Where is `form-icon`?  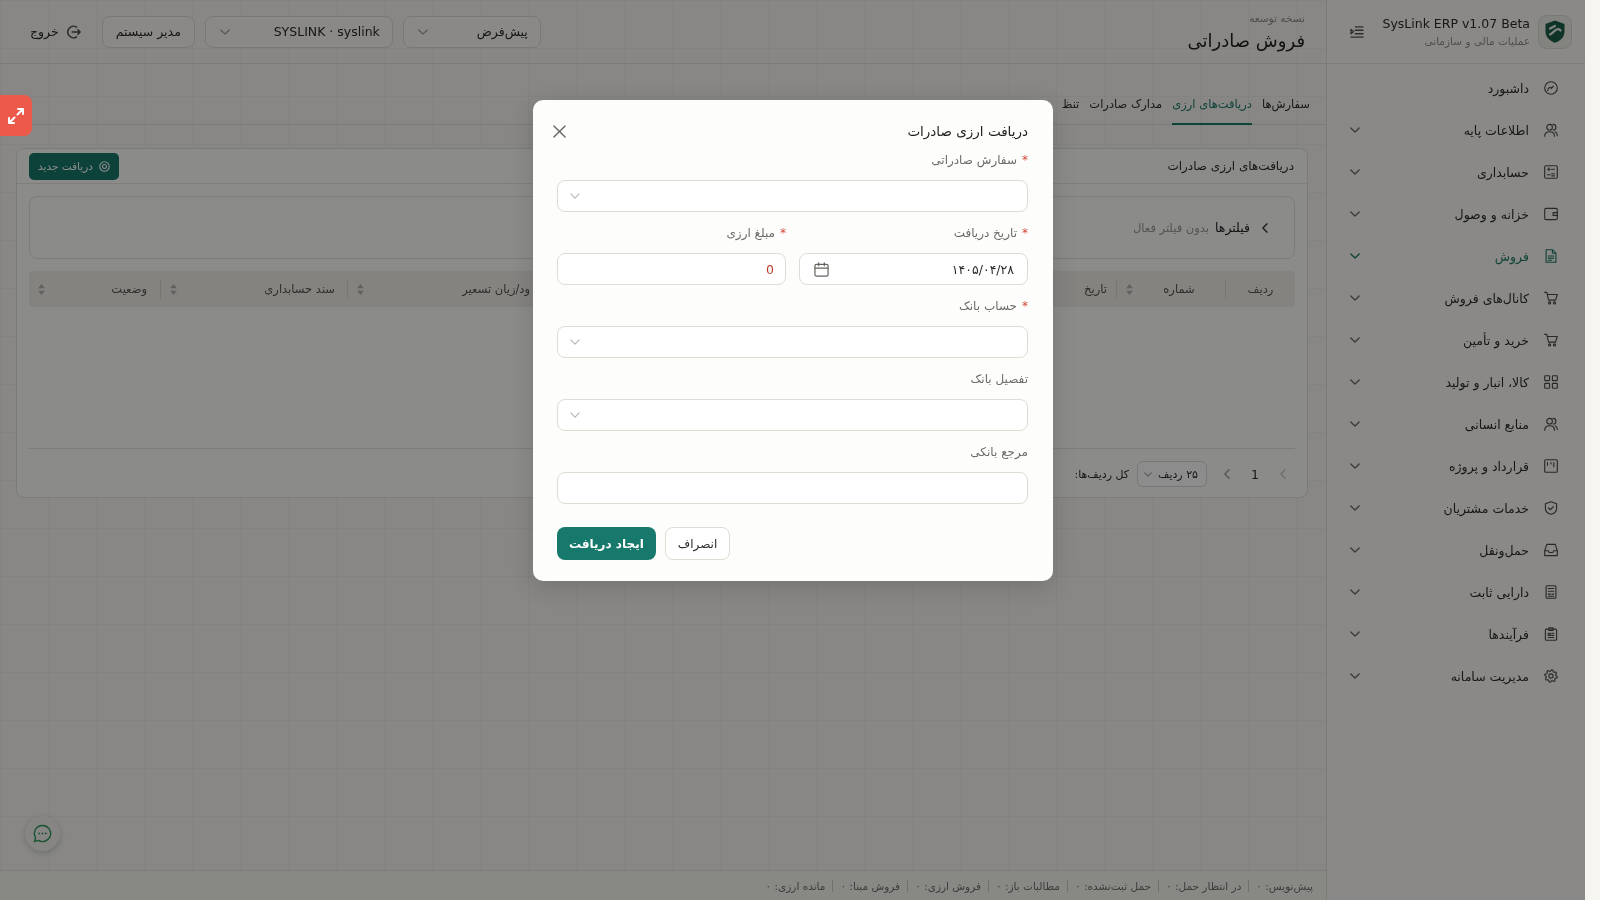 form-icon is located at coordinates (1551, 592).